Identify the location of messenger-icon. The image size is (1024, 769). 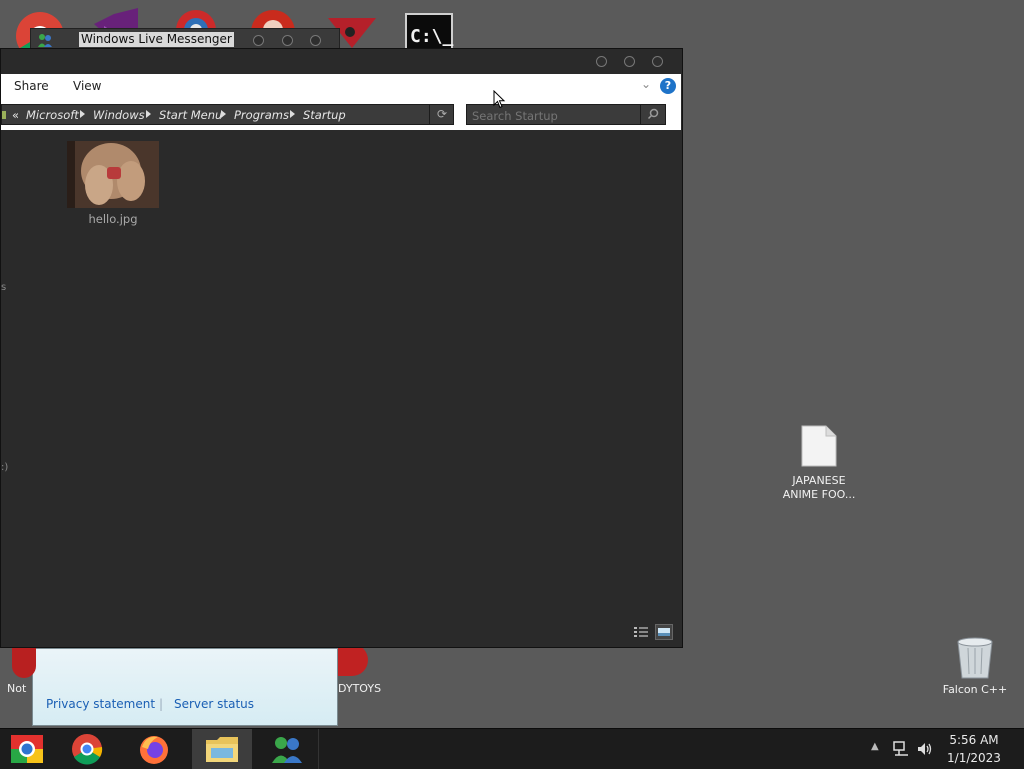
(287, 750).